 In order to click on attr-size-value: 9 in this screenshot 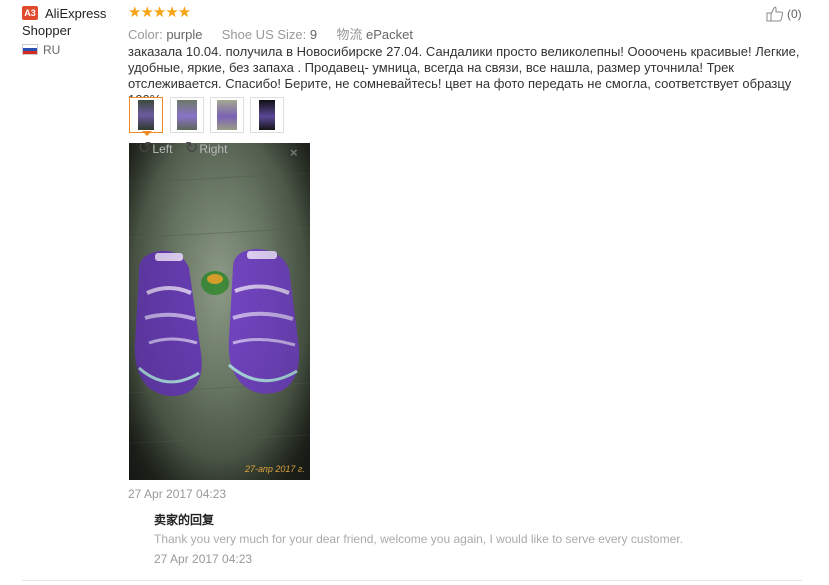, I will do `click(313, 34)`.